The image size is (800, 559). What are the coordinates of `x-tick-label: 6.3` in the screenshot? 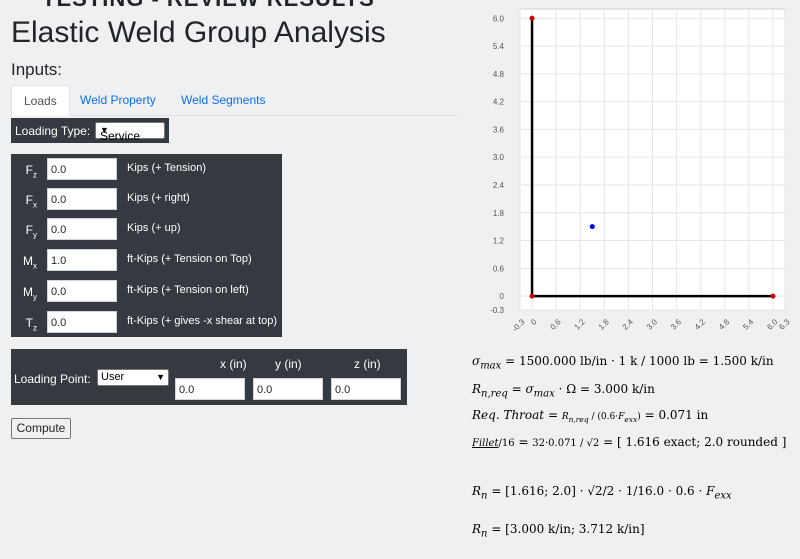 It's located at (784, 324).